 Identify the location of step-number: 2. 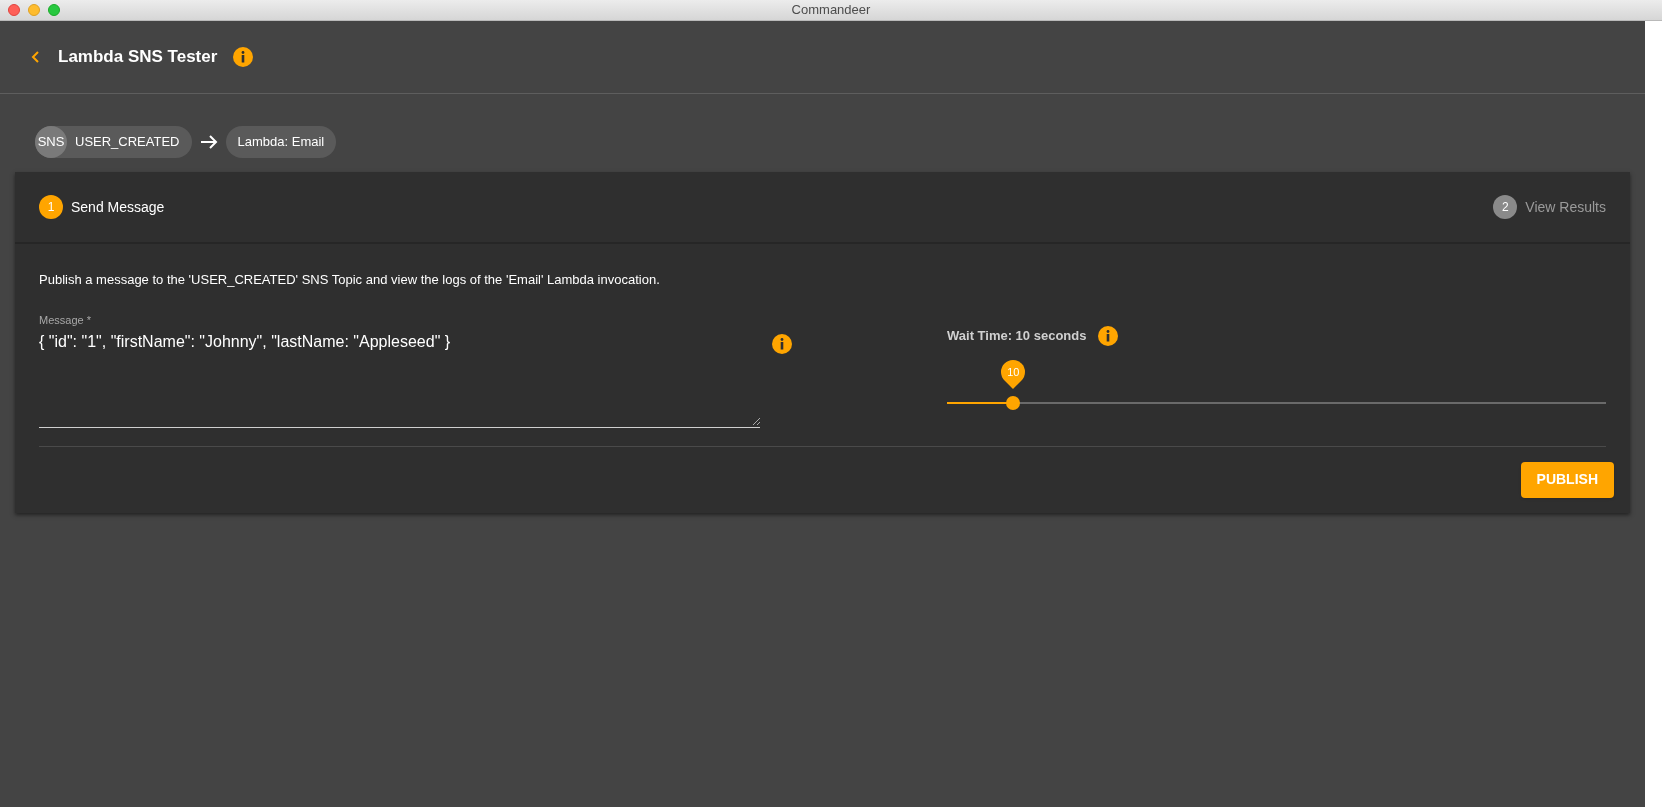
(1505, 207).